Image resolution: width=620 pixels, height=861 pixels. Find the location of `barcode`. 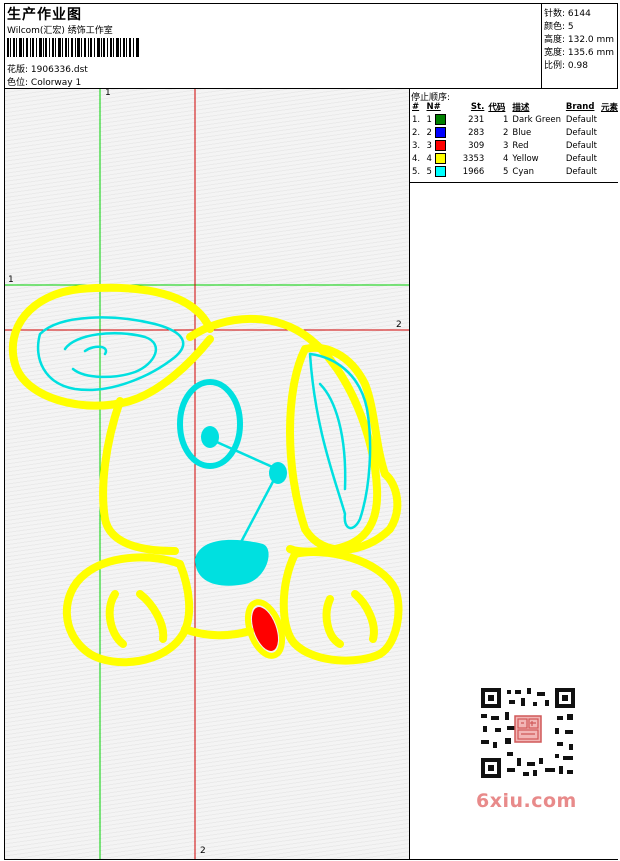

barcode is located at coordinates (73, 47).